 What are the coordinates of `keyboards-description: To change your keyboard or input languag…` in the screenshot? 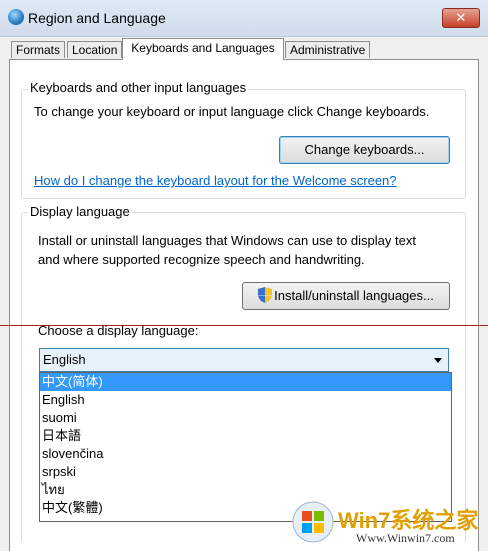 It's located at (232, 111).